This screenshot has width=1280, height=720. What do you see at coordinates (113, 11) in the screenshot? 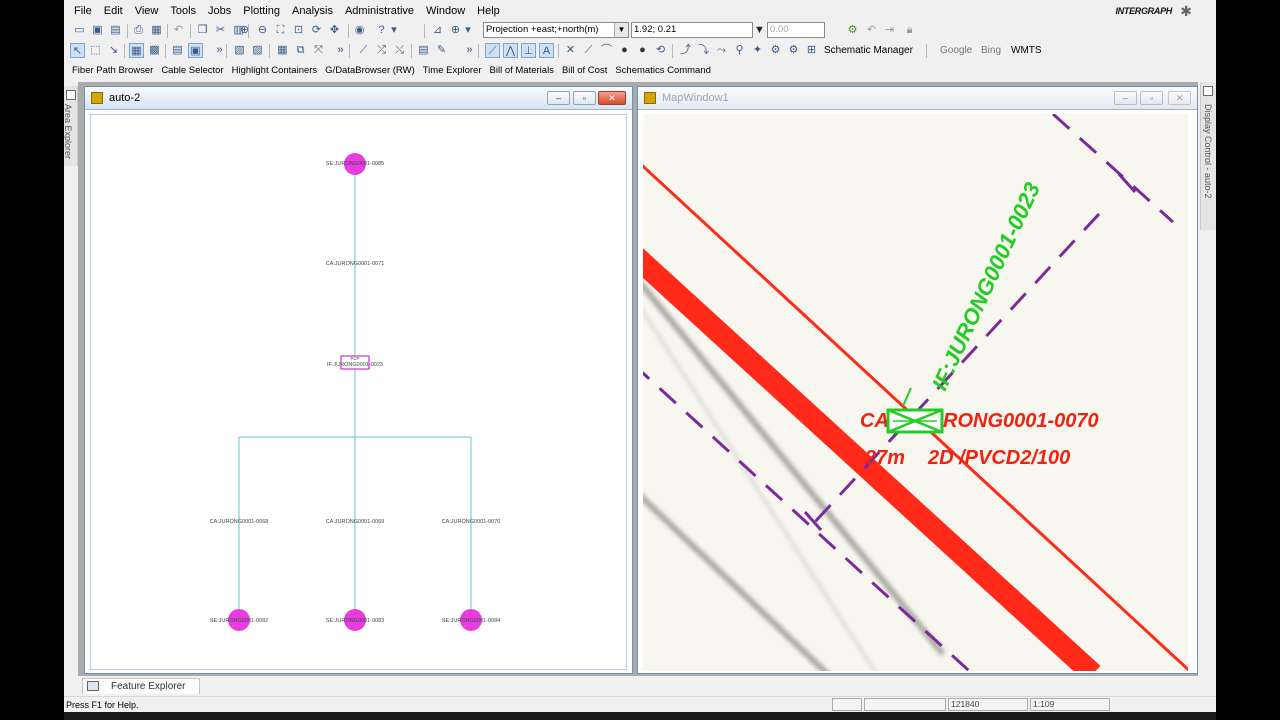
I see `menu-edit: Edit` at bounding box center [113, 11].